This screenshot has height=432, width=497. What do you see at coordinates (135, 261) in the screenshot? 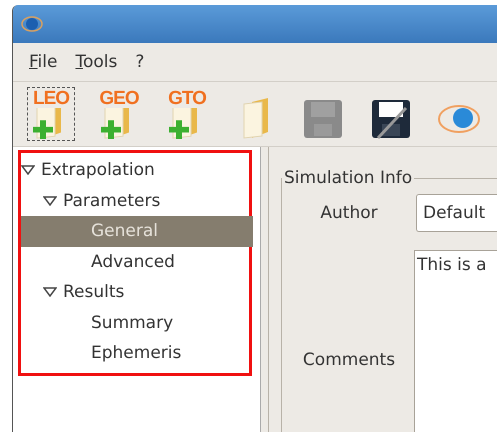
I see `tree-item: Advanced` at bounding box center [135, 261].